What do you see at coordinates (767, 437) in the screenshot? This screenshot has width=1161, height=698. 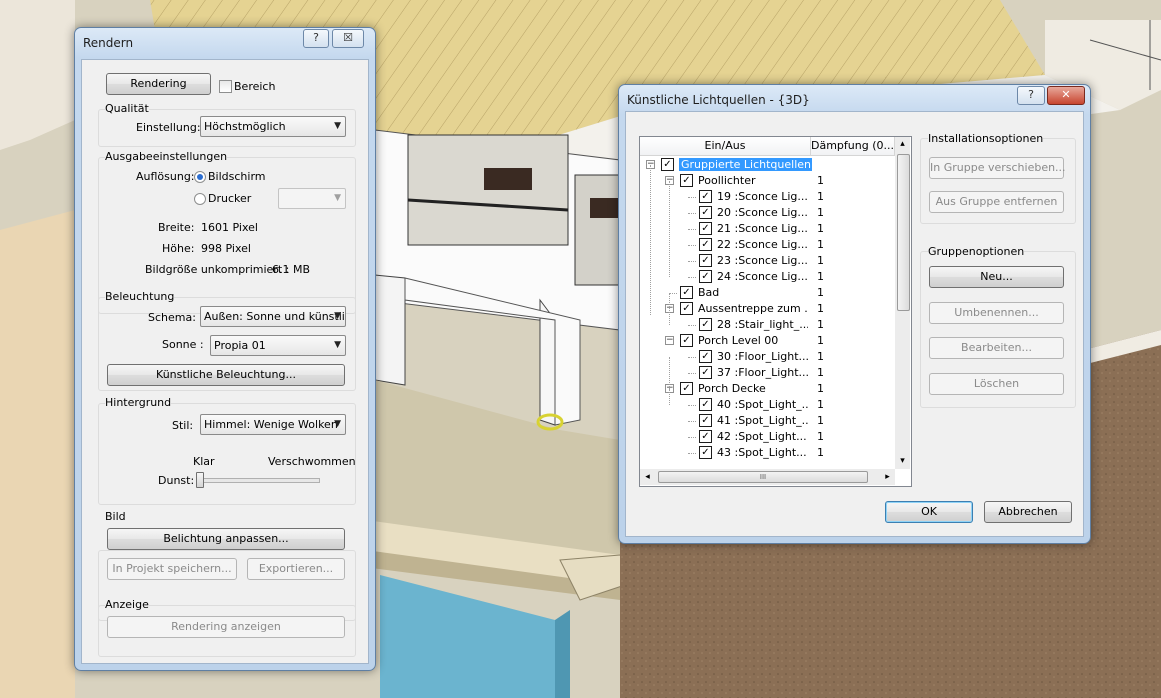 I see `tree-row: ✓ 42 :Spot_Light... 1` at bounding box center [767, 437].